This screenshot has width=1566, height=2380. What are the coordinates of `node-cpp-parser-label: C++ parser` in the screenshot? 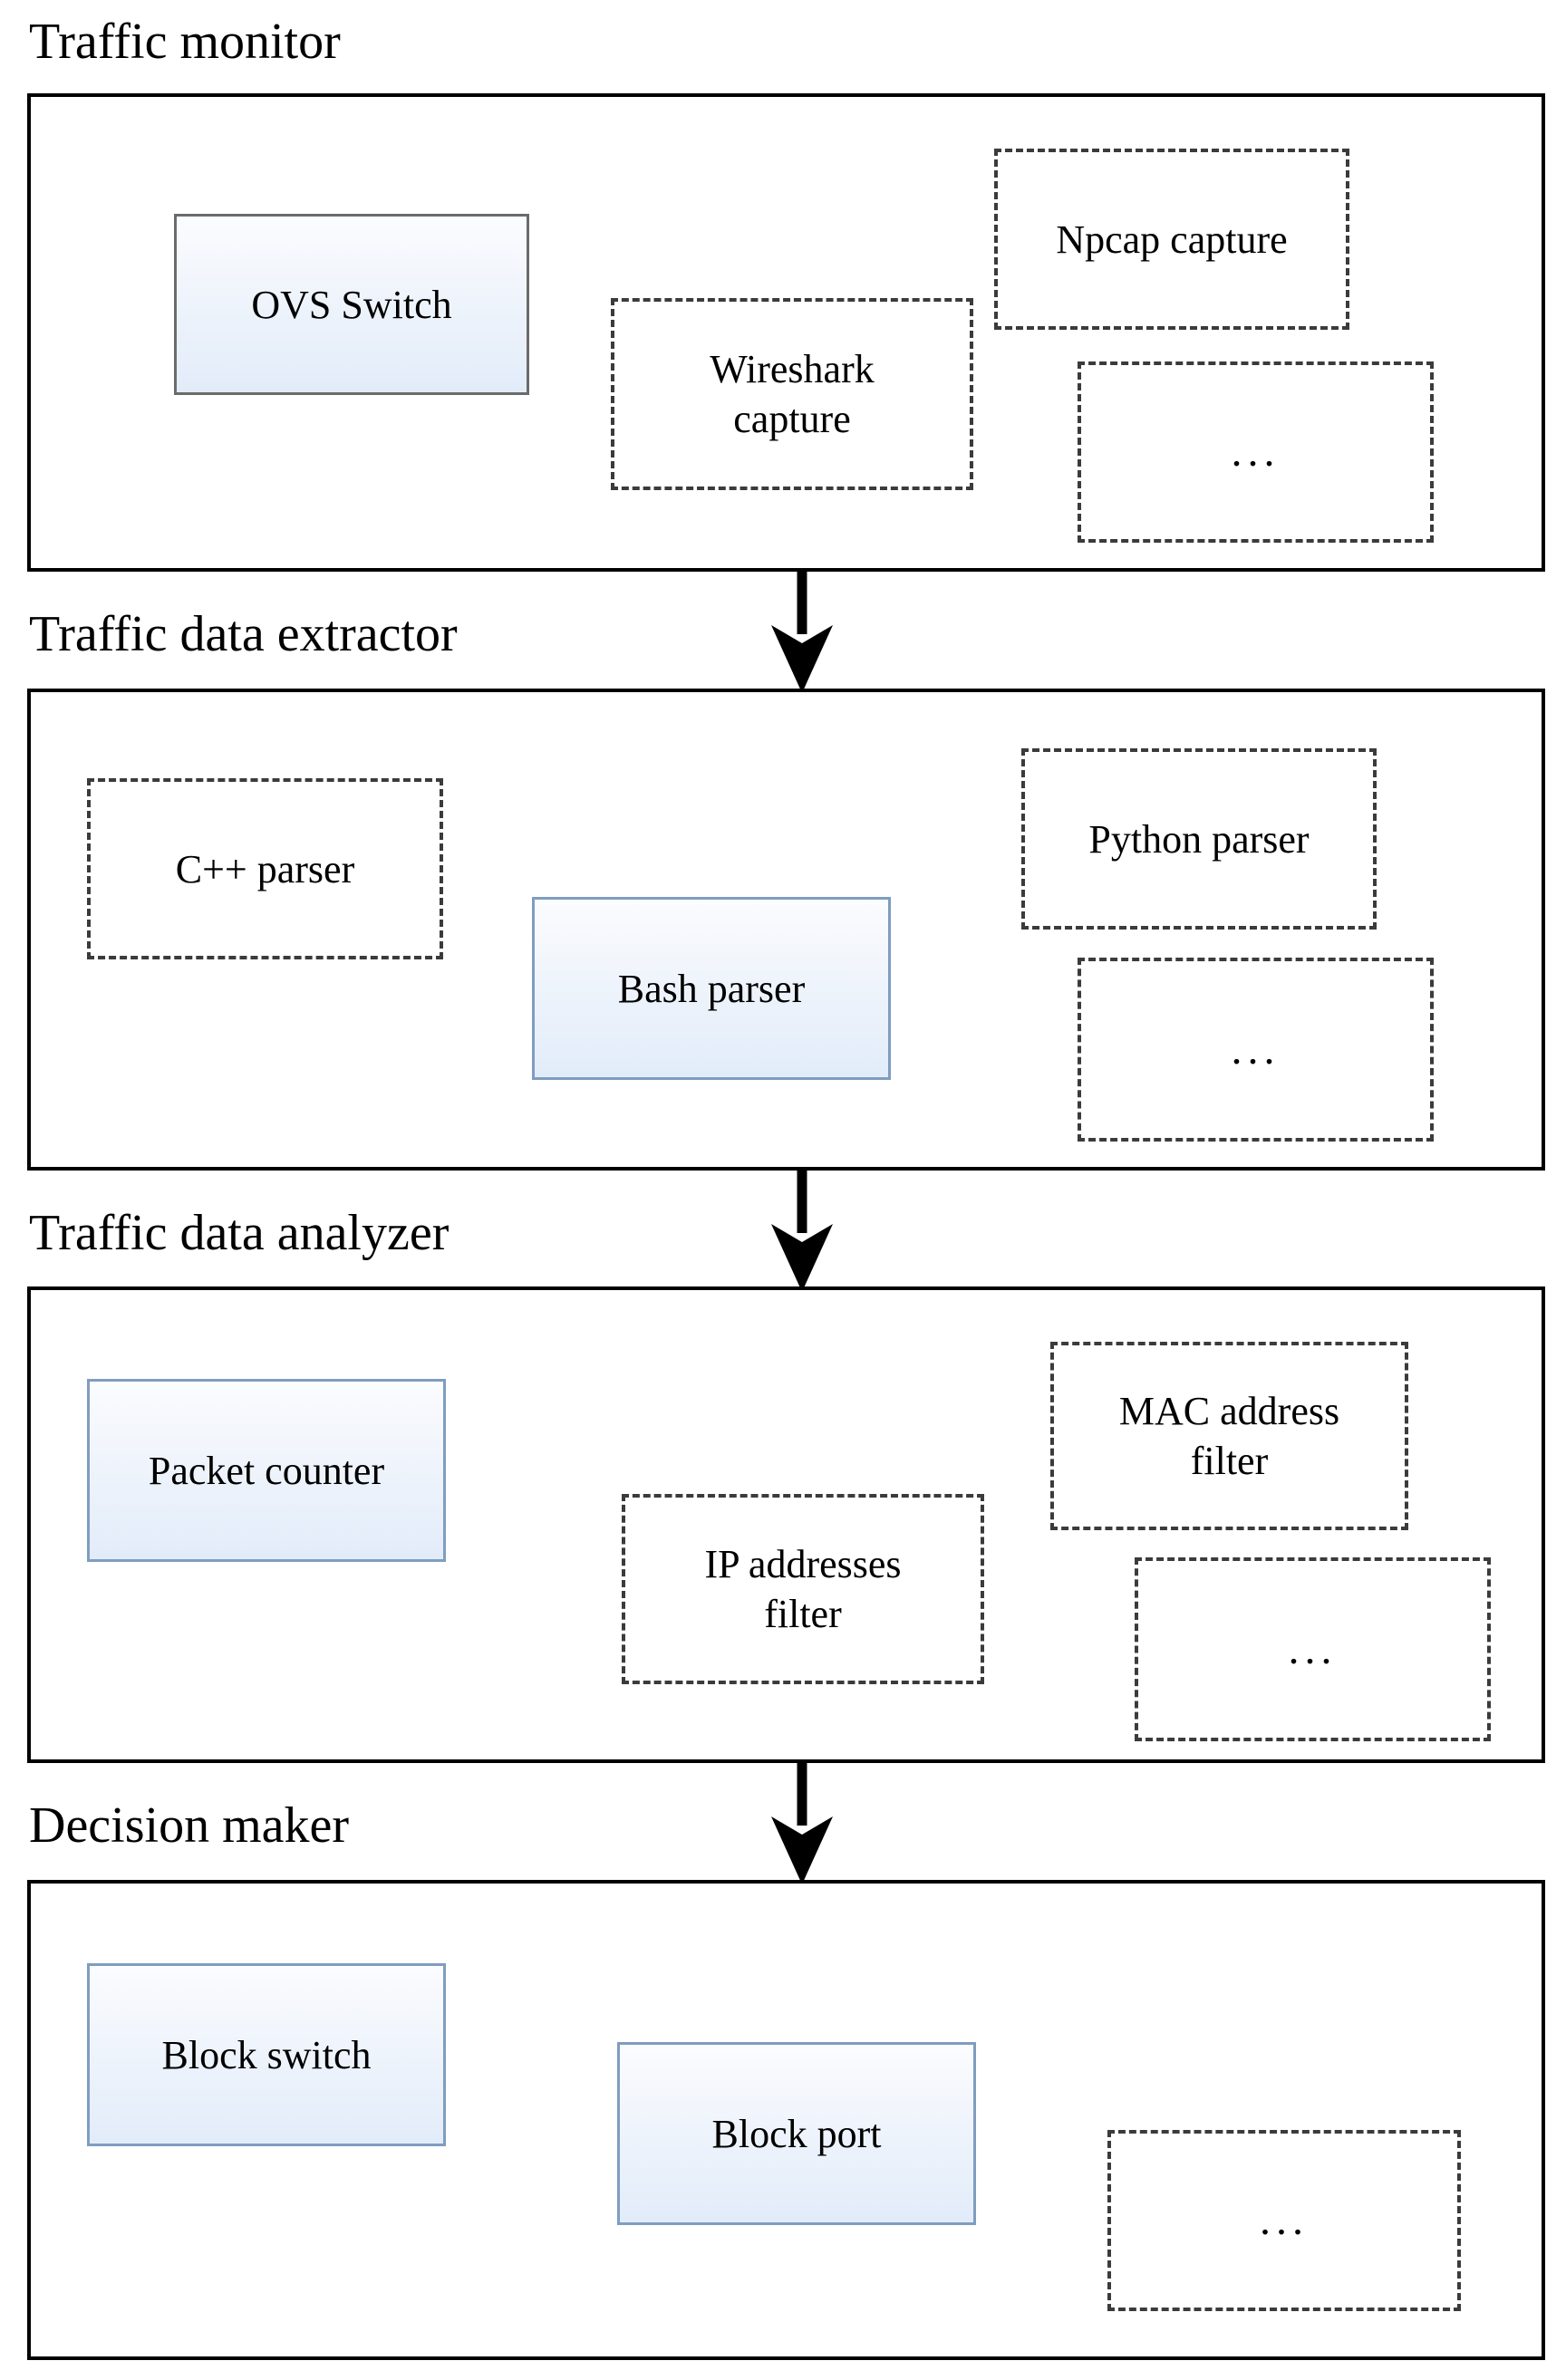 It's located at (265, 868).